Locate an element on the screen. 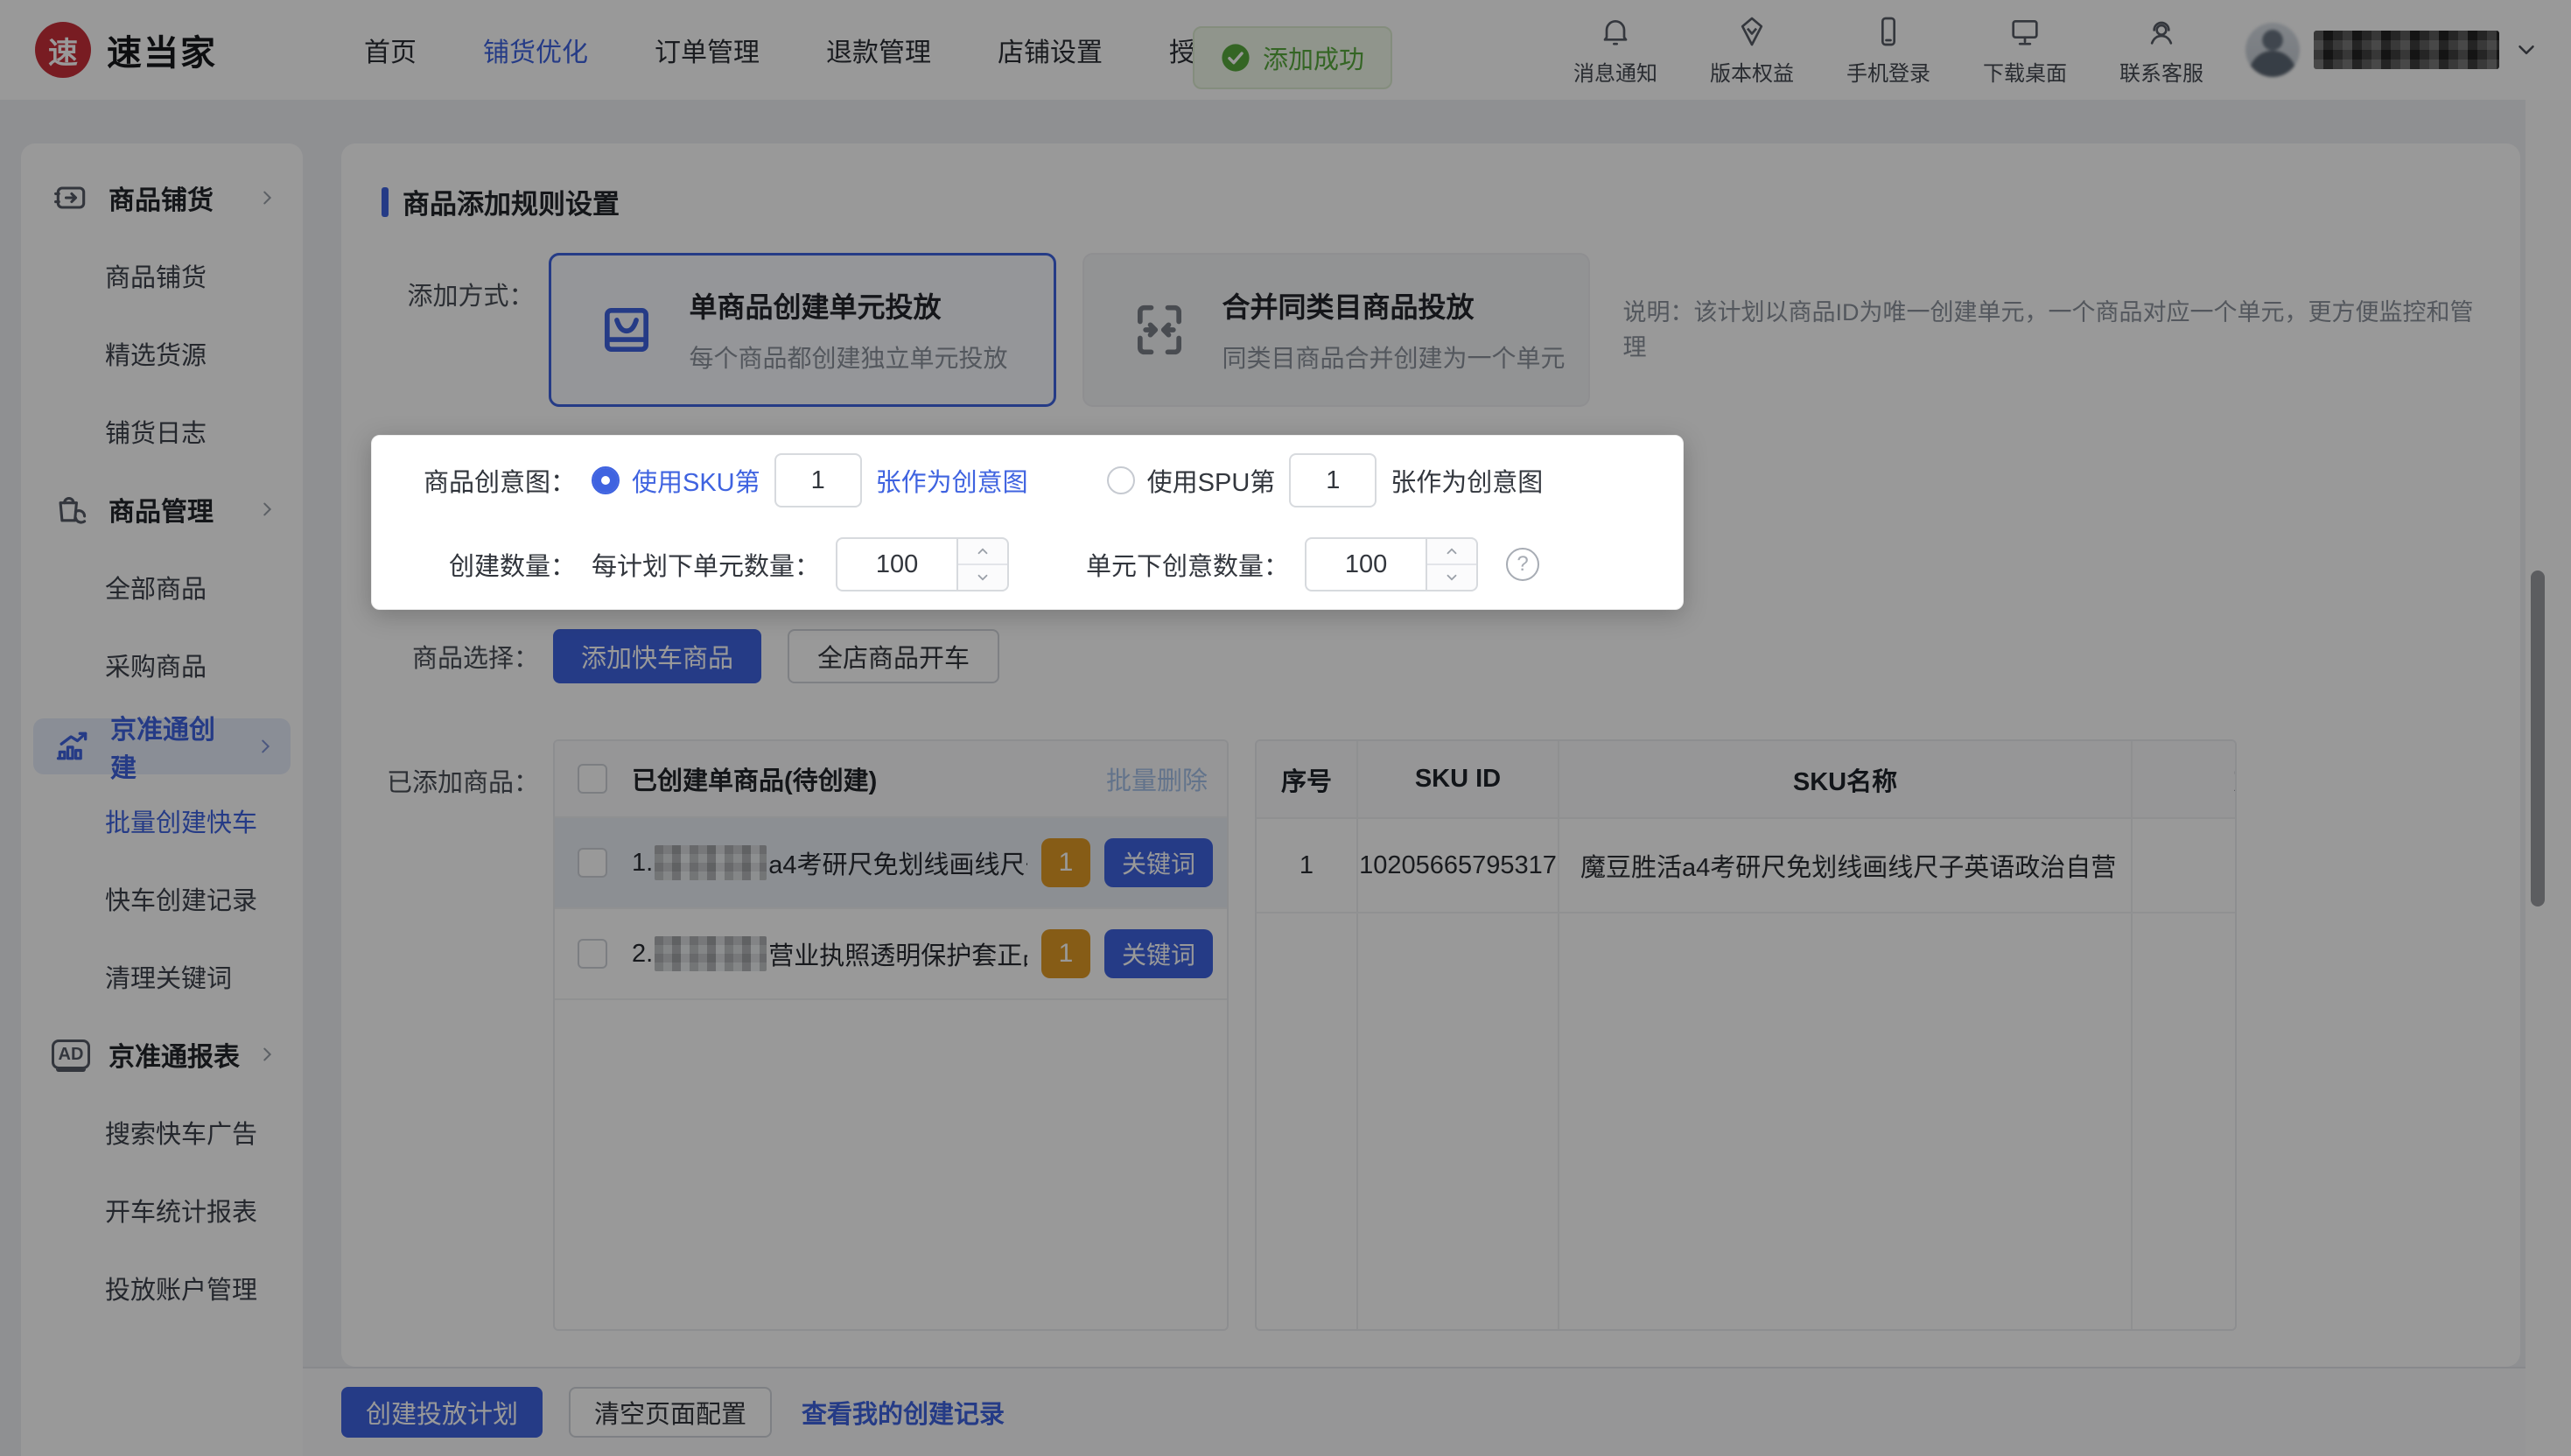 The width and height of the screenshot is (2571, 1456). action-footer: 创建投放计划 清空页面配置 查看我的创建记录 is located at coordinates (1437, 1411).